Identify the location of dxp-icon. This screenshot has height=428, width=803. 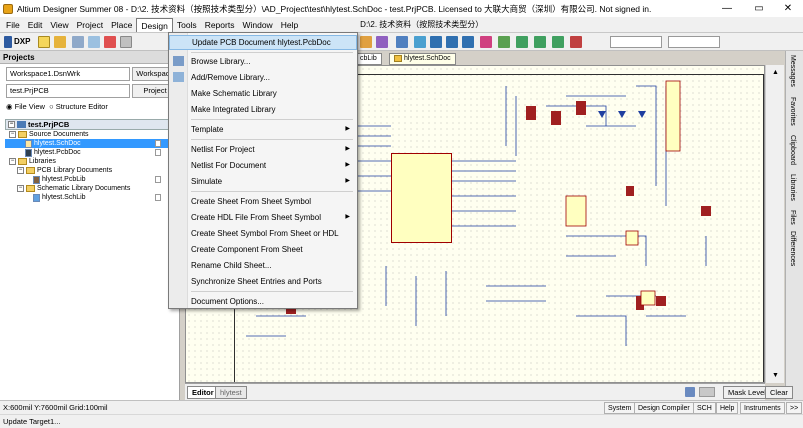
(8, 42).